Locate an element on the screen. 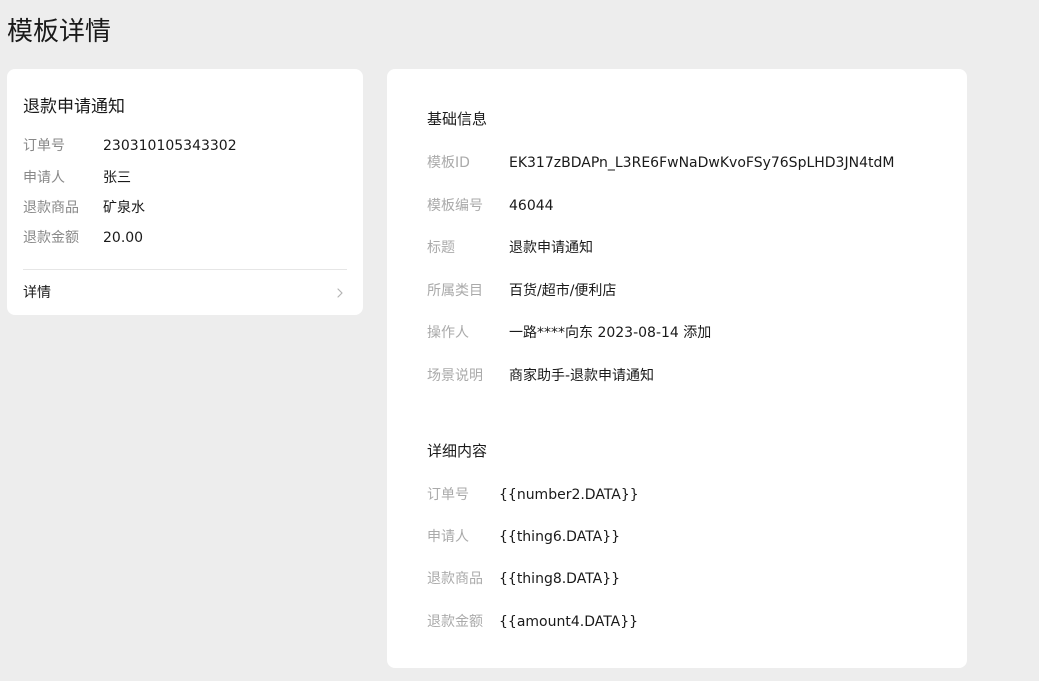  info-row-category: 所属类目 百货/超市/便利店 is located at coordinates (521, 291).